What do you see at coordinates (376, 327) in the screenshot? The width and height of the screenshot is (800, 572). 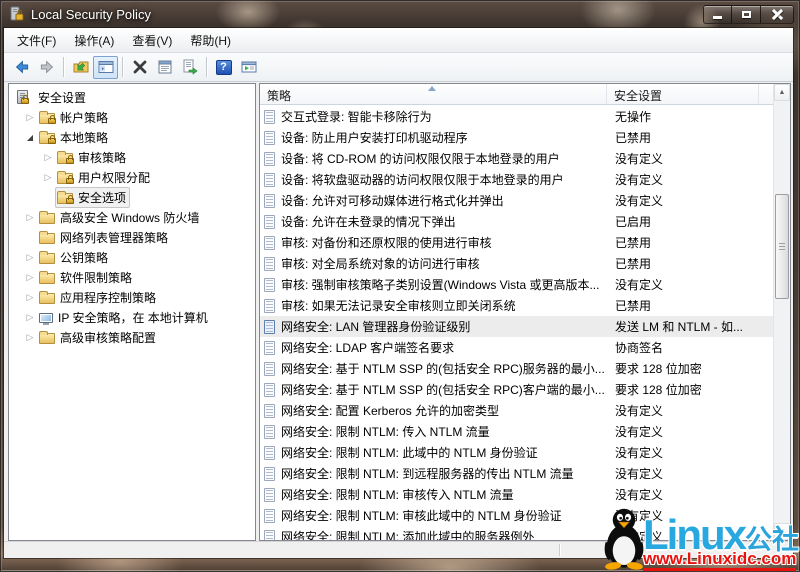 I see `policy-cell: 网络安全: LAN 管理器身份验证级别` at bounding box center [376, 327].